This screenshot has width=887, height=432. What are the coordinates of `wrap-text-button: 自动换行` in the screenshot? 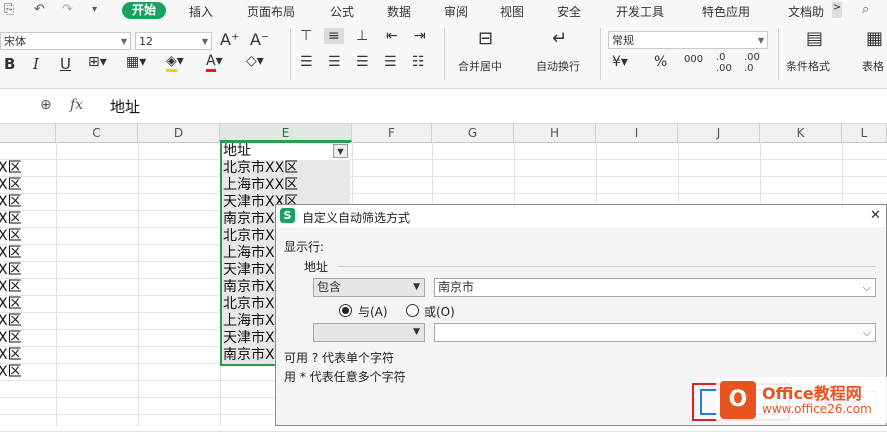 It's located at (558, 66).